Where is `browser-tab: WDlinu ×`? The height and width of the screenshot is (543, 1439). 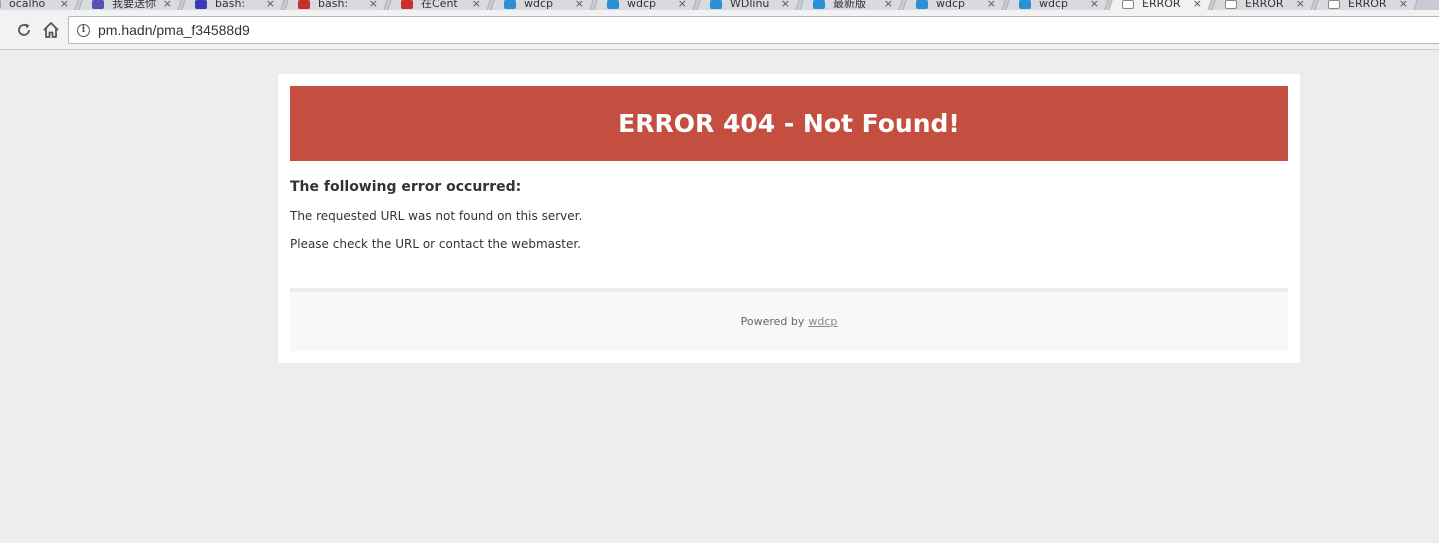
browser-tab: WDlinu × is located at coordinates (749, 5).